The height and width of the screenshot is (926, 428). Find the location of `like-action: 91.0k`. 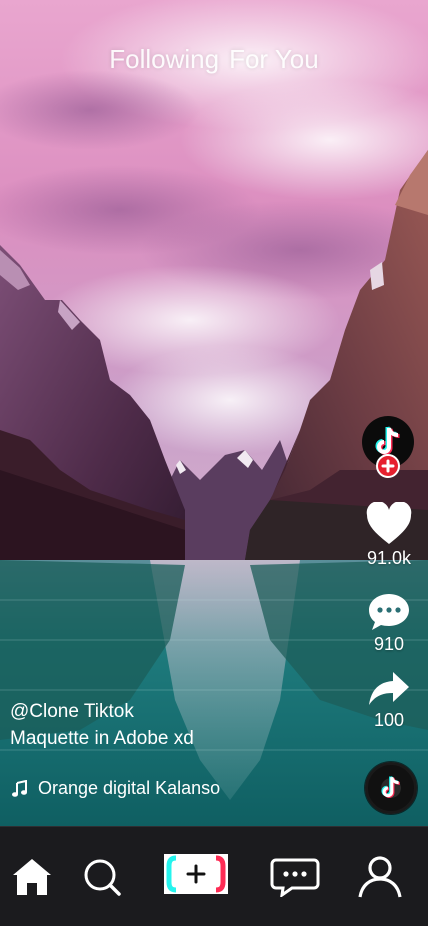

like-action: 91.0k is located at coordinates (389, 535).